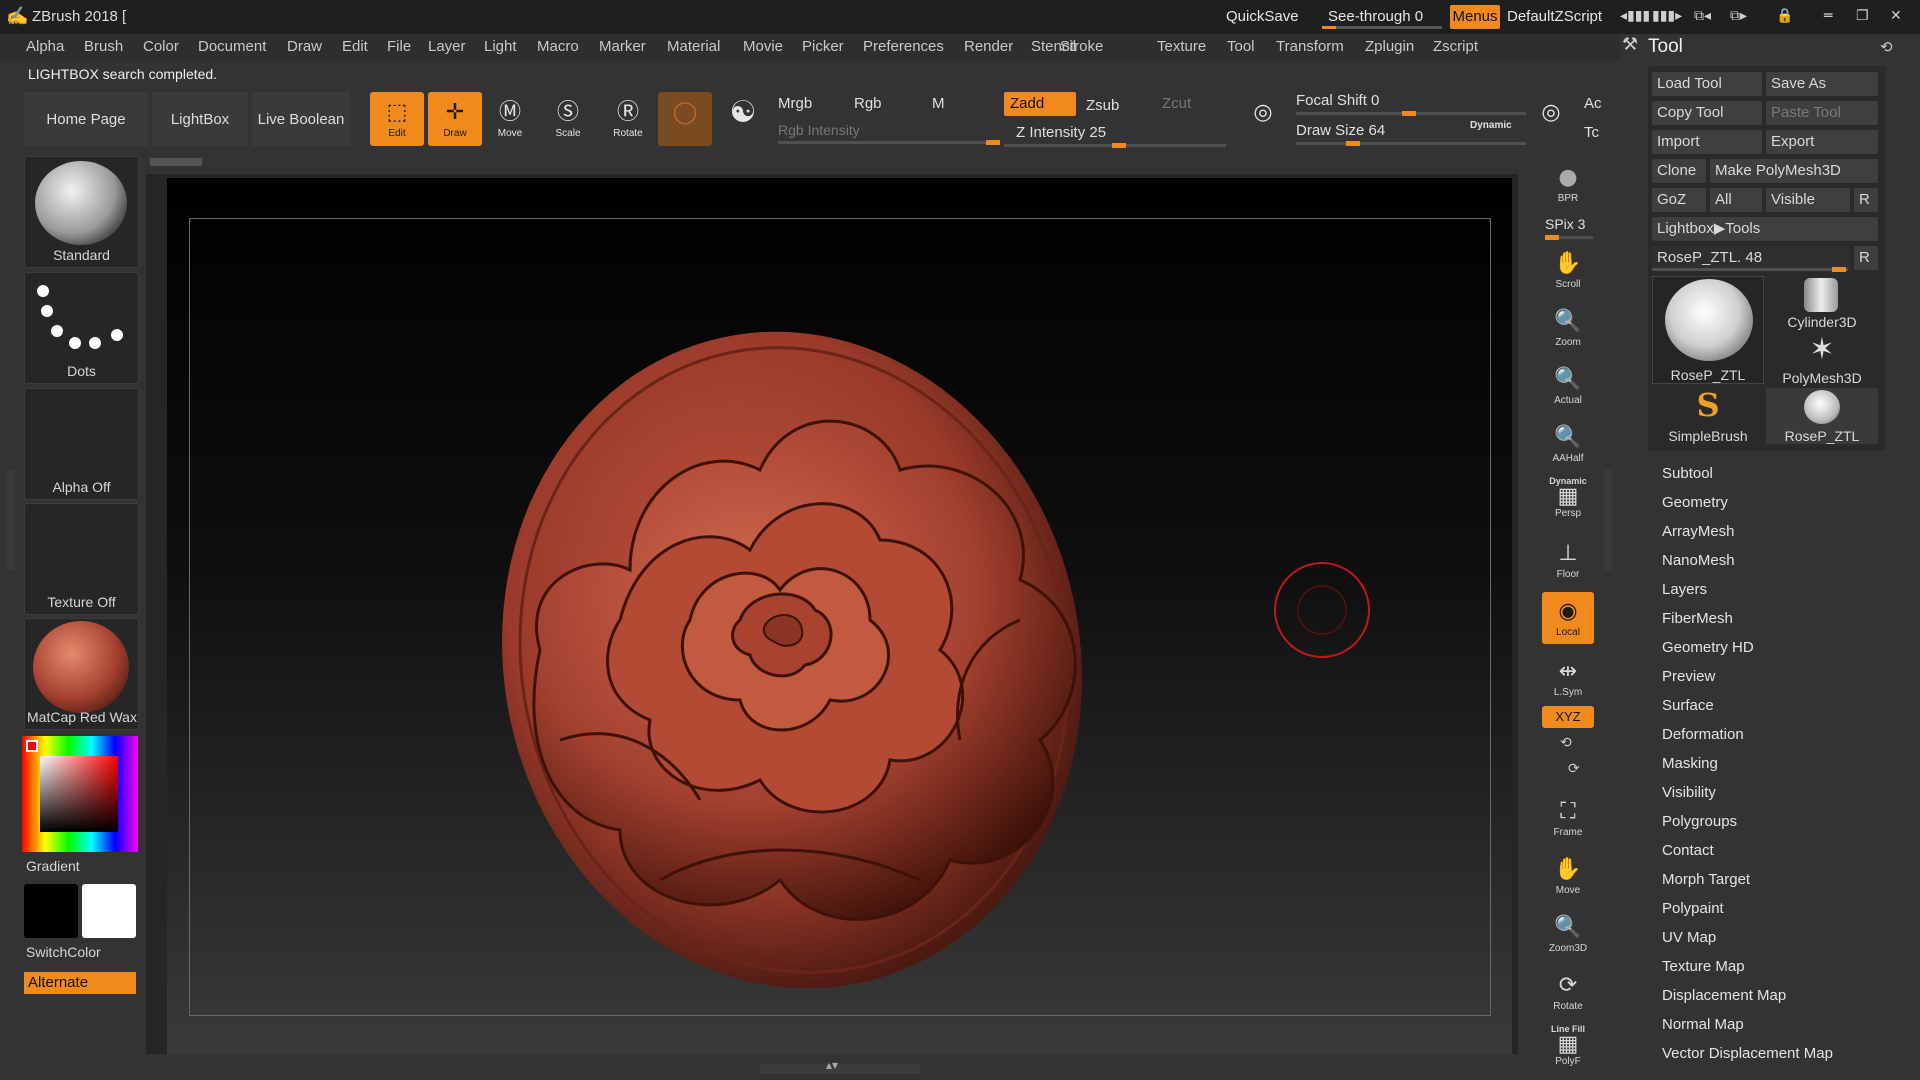 The width and height of the screenshot is (1920, 1080). I want to click on menu-stroke: Stroke, so click(1081, 46).